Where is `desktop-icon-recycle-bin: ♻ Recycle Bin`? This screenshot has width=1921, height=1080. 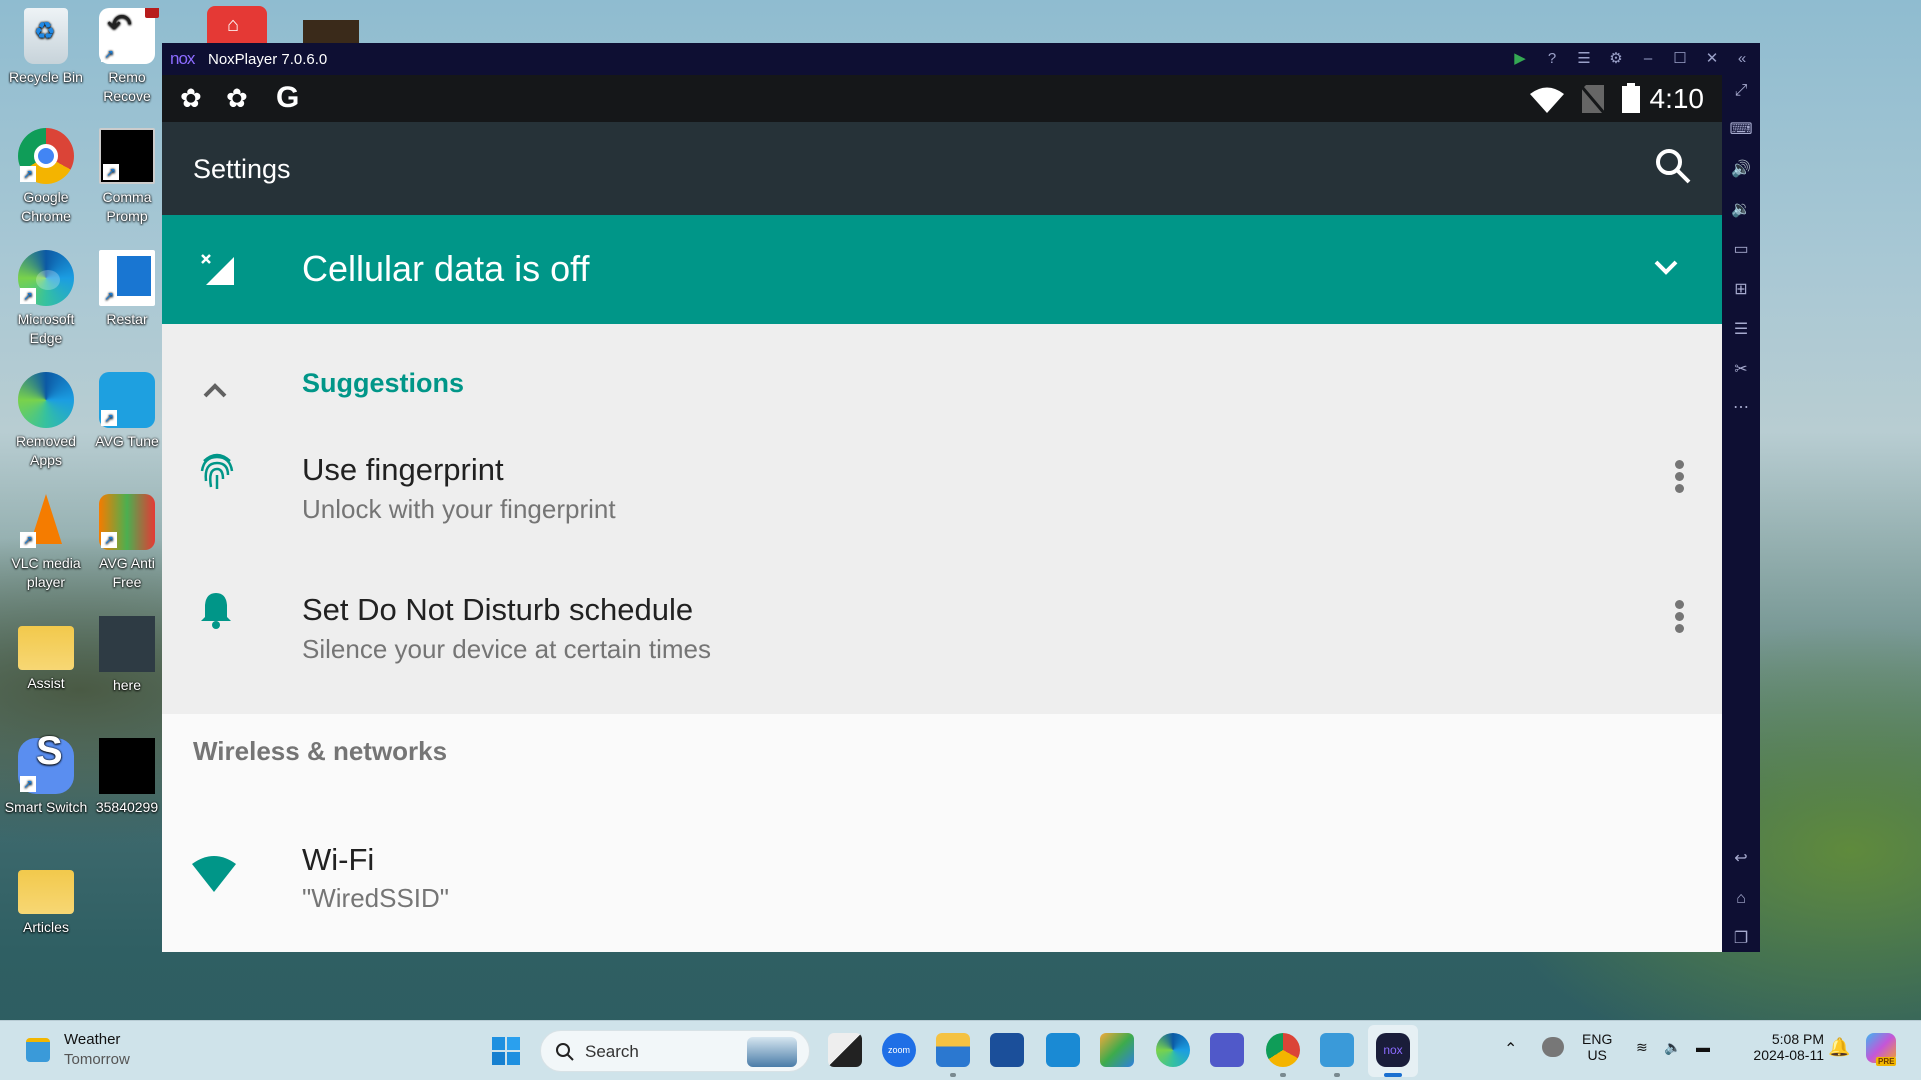 desktop-icon-recycle-bin: ♻ Recycle Bin is located at coordinates (46, 47).